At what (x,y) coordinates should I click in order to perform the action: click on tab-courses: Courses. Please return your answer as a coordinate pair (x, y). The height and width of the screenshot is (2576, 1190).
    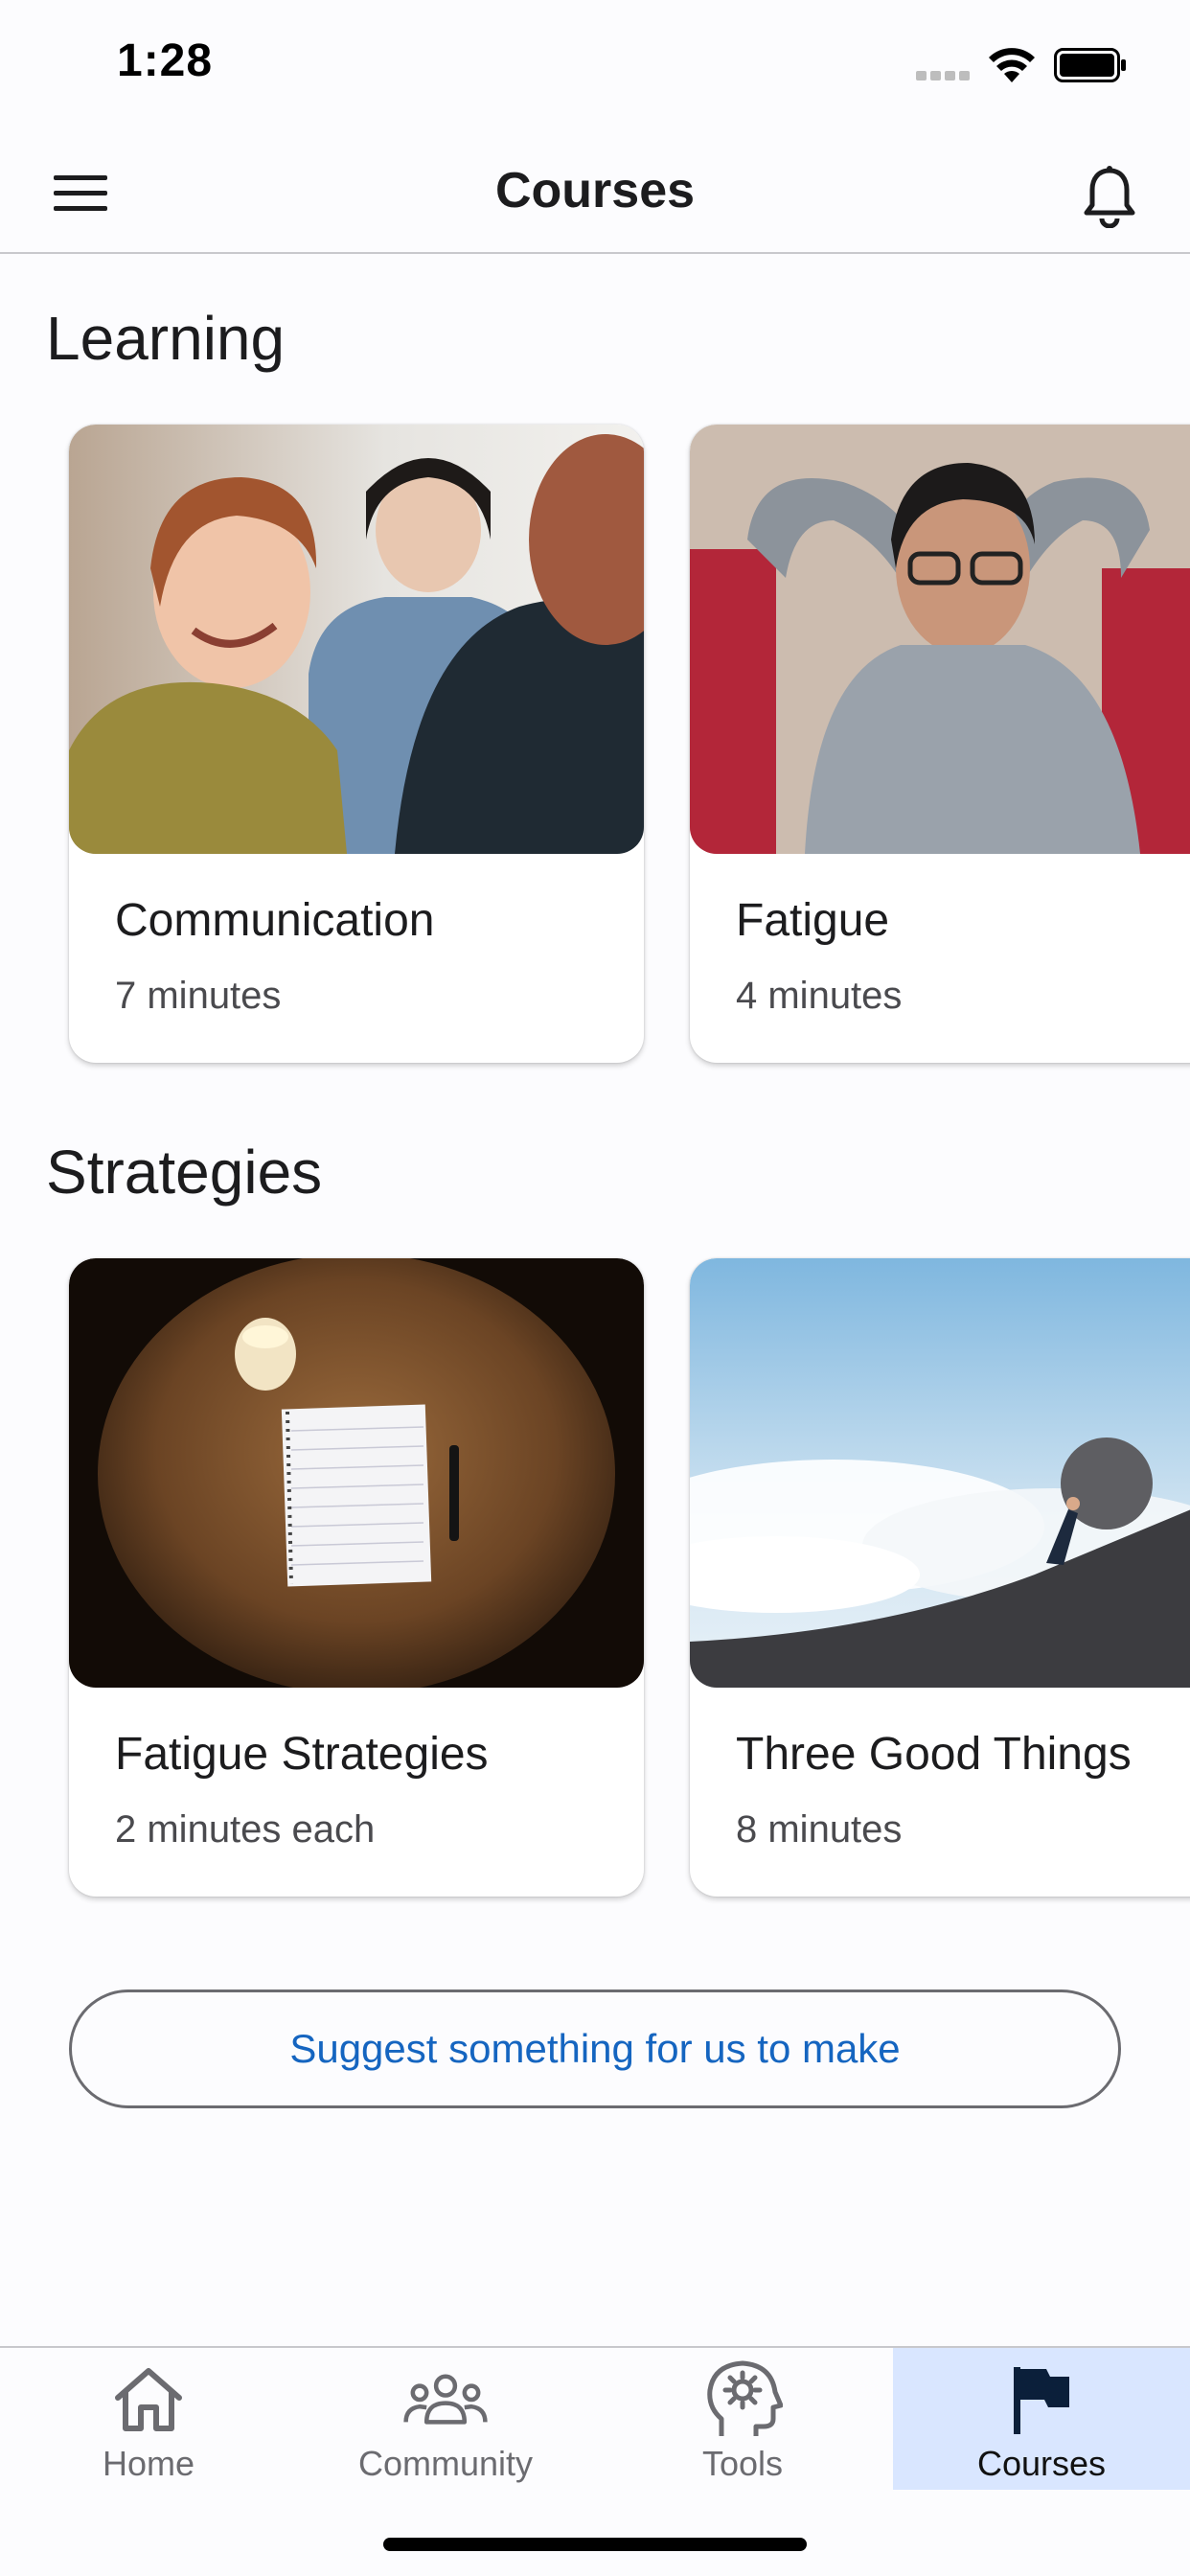
    Looking at the image, I should click on (1041, 2419).